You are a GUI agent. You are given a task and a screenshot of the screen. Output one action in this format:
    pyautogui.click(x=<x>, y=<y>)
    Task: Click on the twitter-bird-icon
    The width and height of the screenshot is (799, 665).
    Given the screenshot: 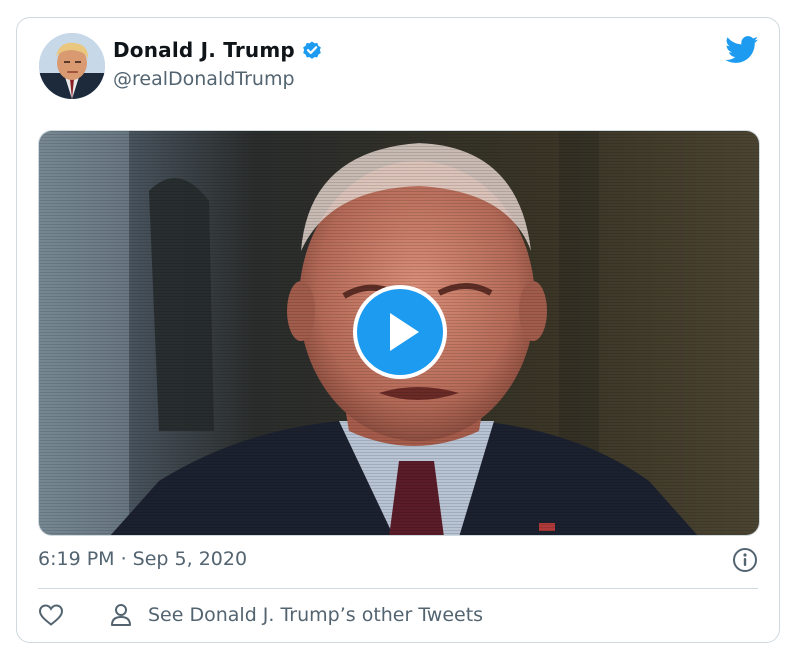 What is the action you would take?
    pyautogui.click(x=742, y=50)
    